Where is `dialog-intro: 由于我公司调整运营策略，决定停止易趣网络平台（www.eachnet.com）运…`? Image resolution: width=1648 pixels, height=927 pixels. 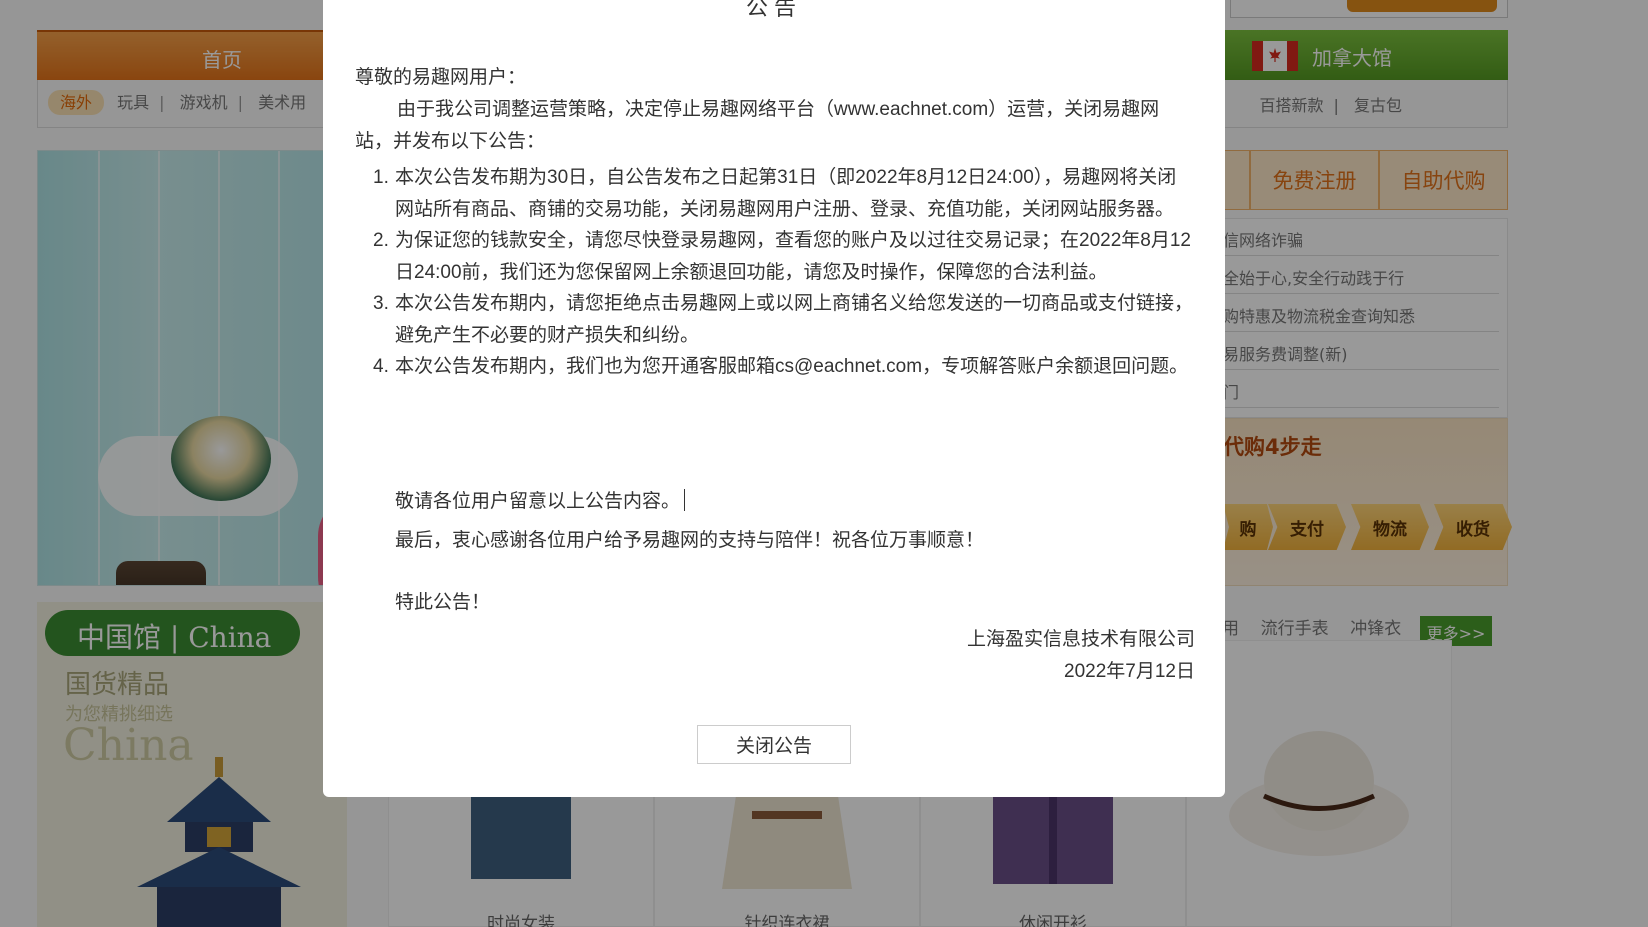 dialog-intro: 由于我公司调整运营策略，决定停止易趣网络平台（www.eachnet.com）运… is located at coordinates (757, 125).